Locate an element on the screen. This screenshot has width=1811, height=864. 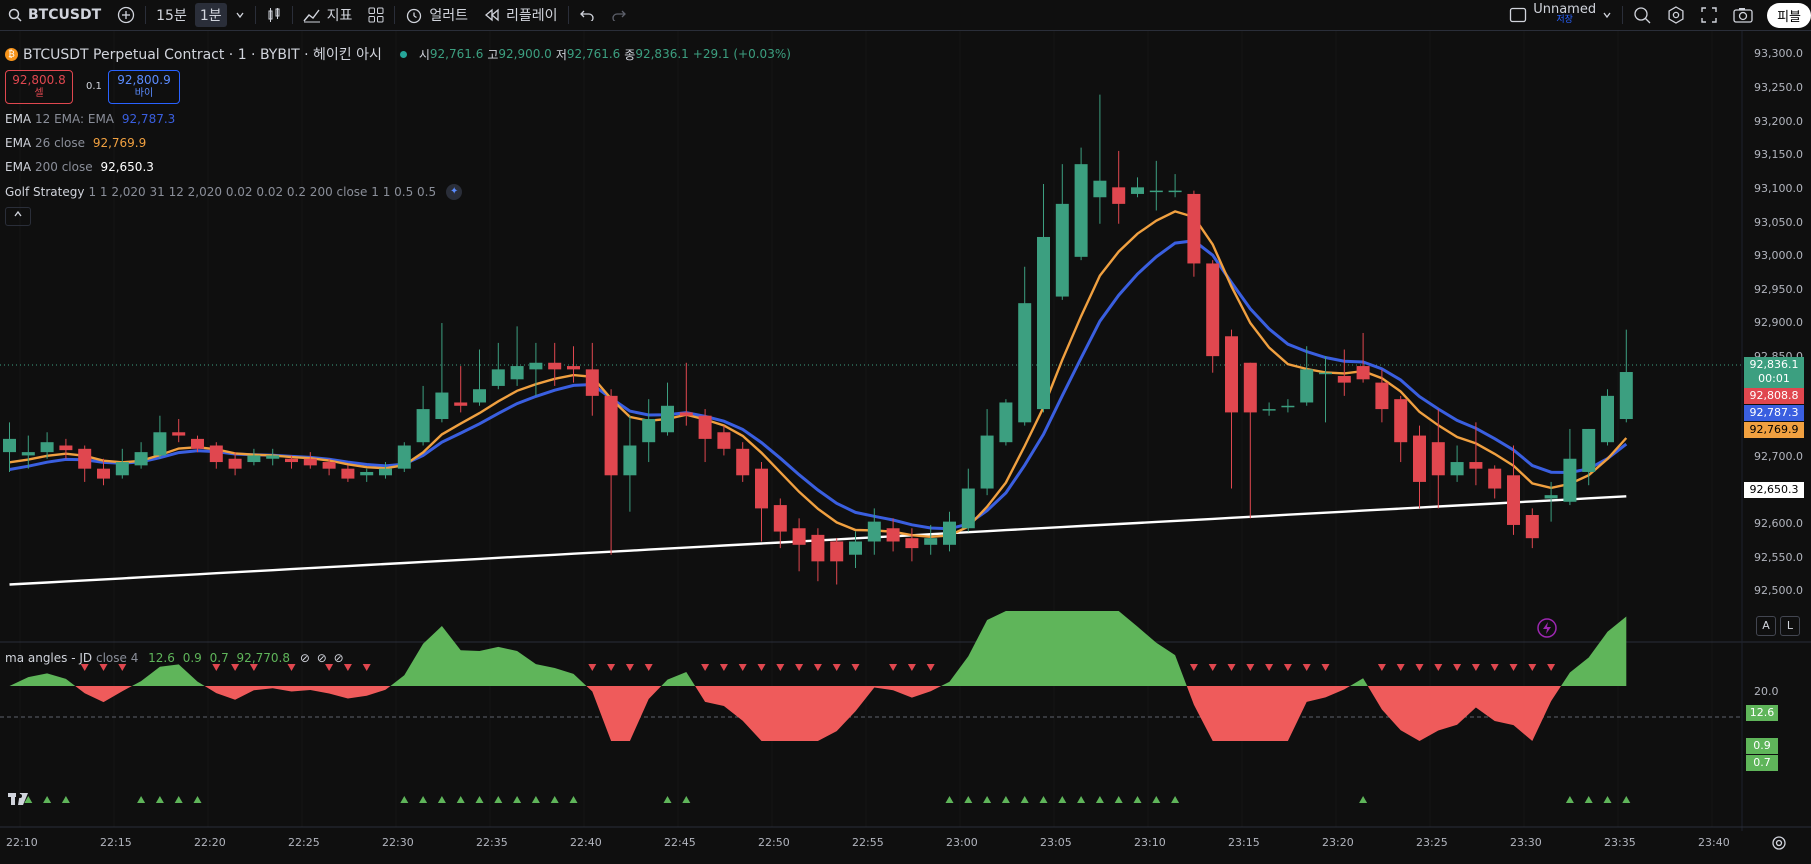
publish-button: 피블 is located at coordinates (1789, 15).